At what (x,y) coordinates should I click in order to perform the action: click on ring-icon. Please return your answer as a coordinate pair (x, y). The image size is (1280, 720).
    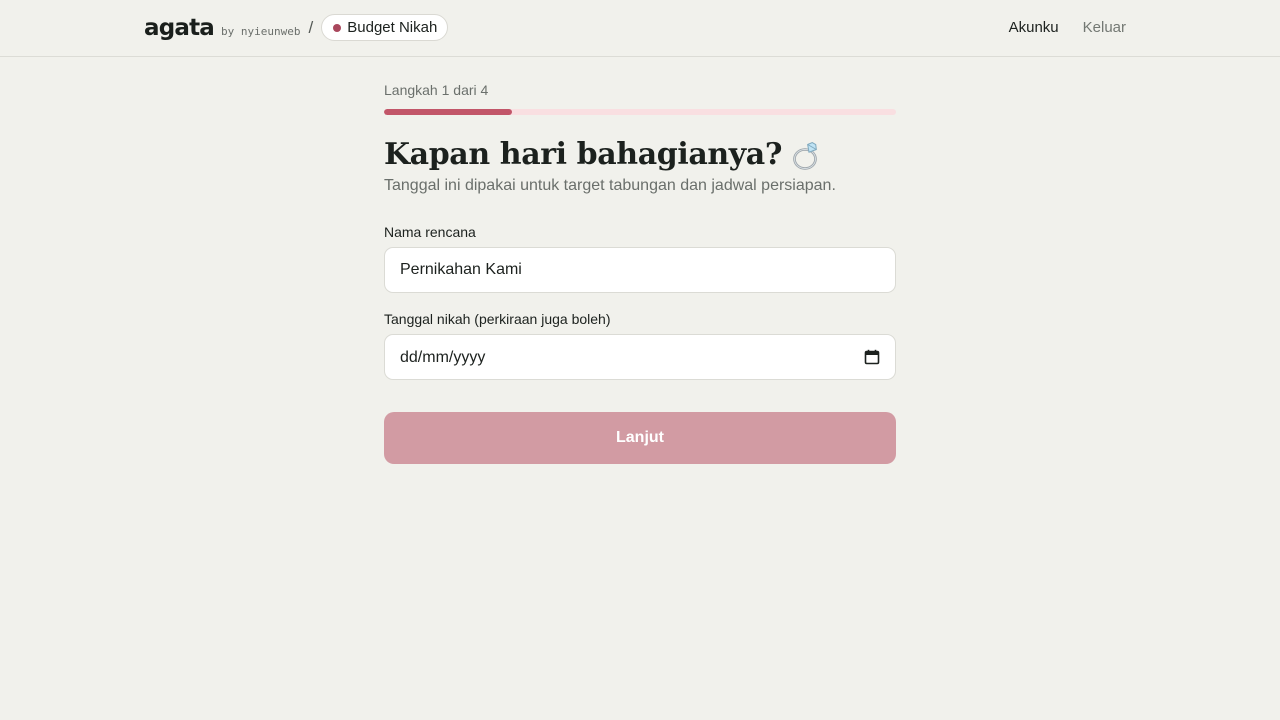
    Looking at the image, I should click on (805, 155).